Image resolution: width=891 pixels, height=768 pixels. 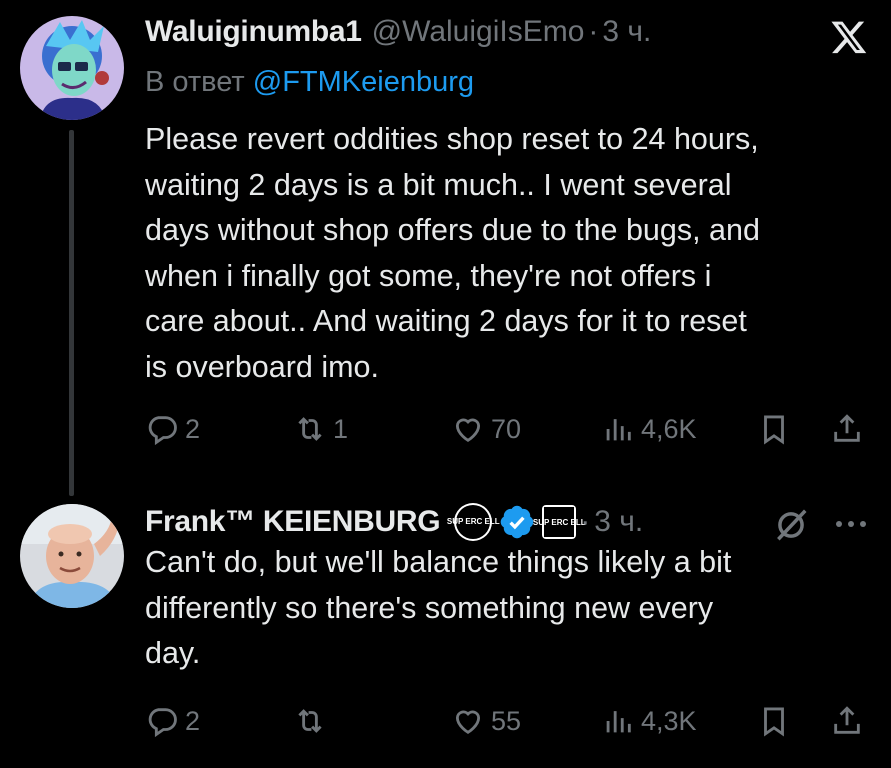 What do you see at coordinates (363, 82) in the screenshot?
I see `reply-mention-link: @FTMKeienburg` at bounding box center [363, 82].